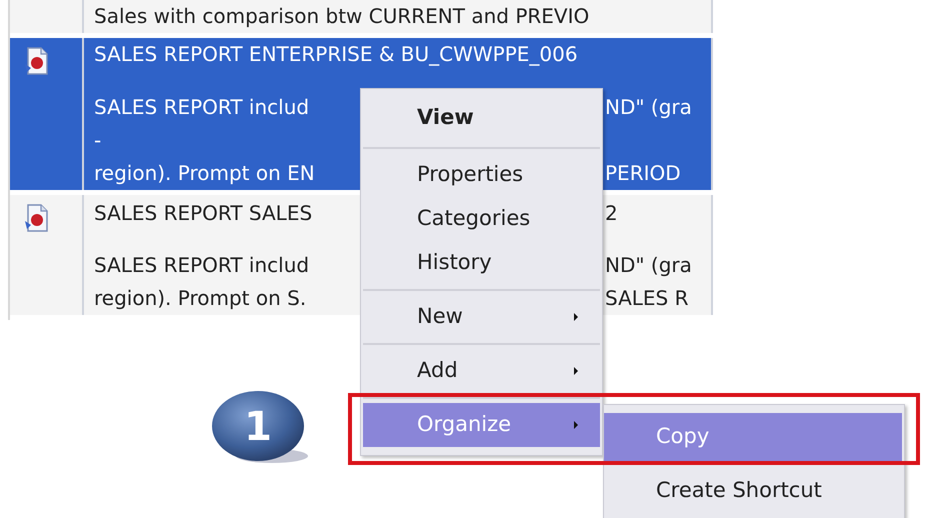 This screenshot has width=927, height=518. I want to click on row-text: SALES REPORT SALES, so click(204, 213).